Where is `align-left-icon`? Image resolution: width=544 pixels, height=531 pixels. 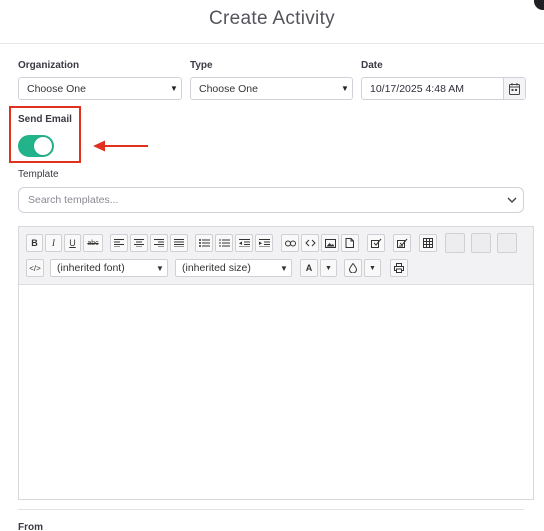
align-left-icon is located at coordinates (119, 243).